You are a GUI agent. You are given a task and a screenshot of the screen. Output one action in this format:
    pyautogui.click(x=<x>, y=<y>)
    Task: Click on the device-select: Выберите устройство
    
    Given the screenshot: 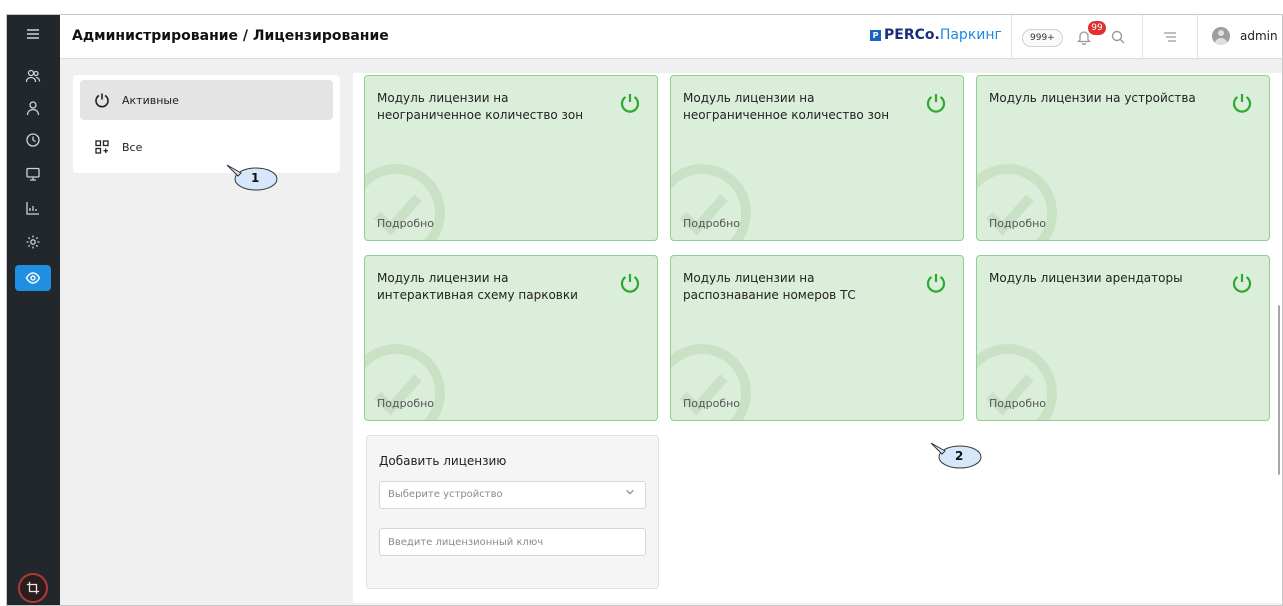 What is the action you would take?
    pyautogui.click(x=512, y=495)
    